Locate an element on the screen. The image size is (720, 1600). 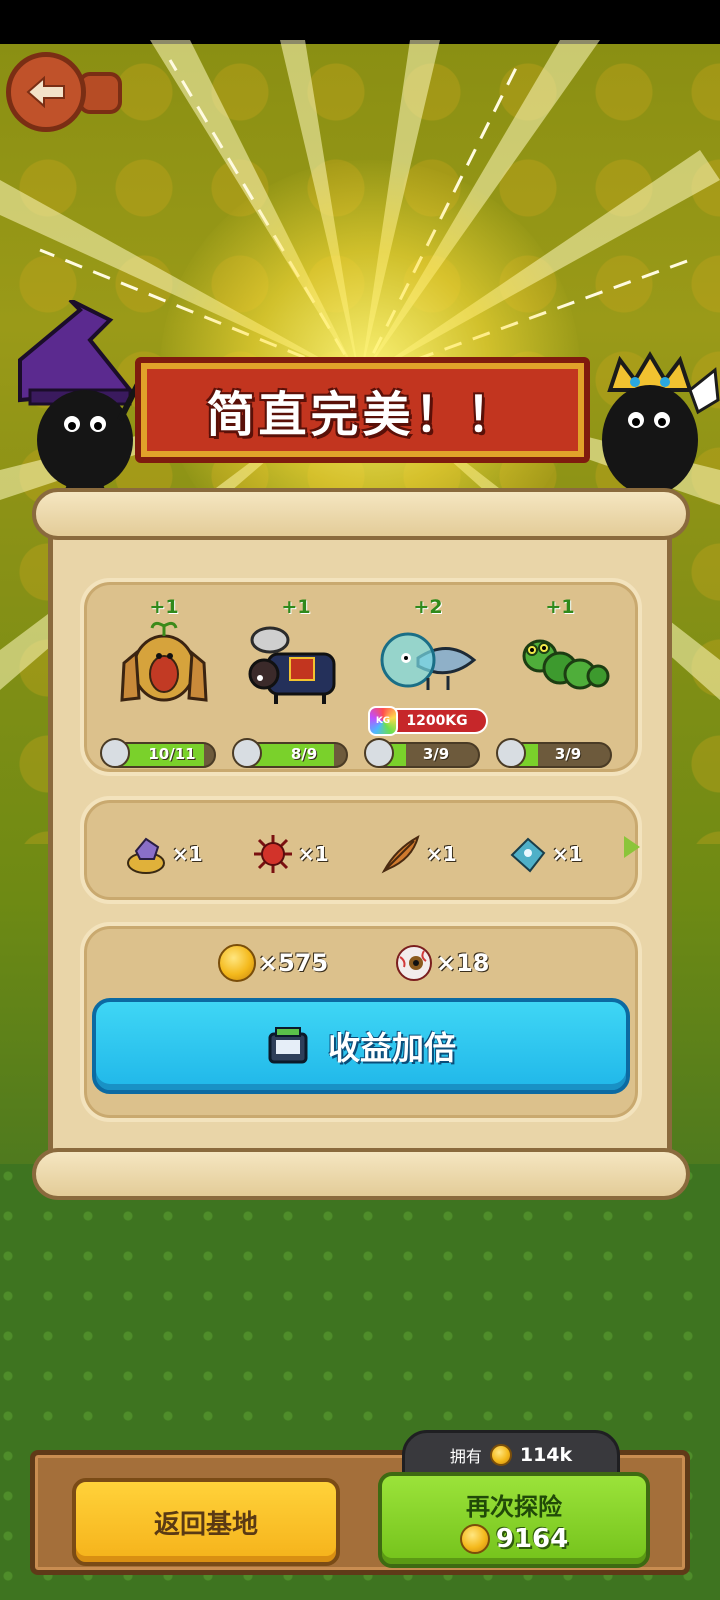
weight-value: 1200KG is located at coordinates (437, 721).